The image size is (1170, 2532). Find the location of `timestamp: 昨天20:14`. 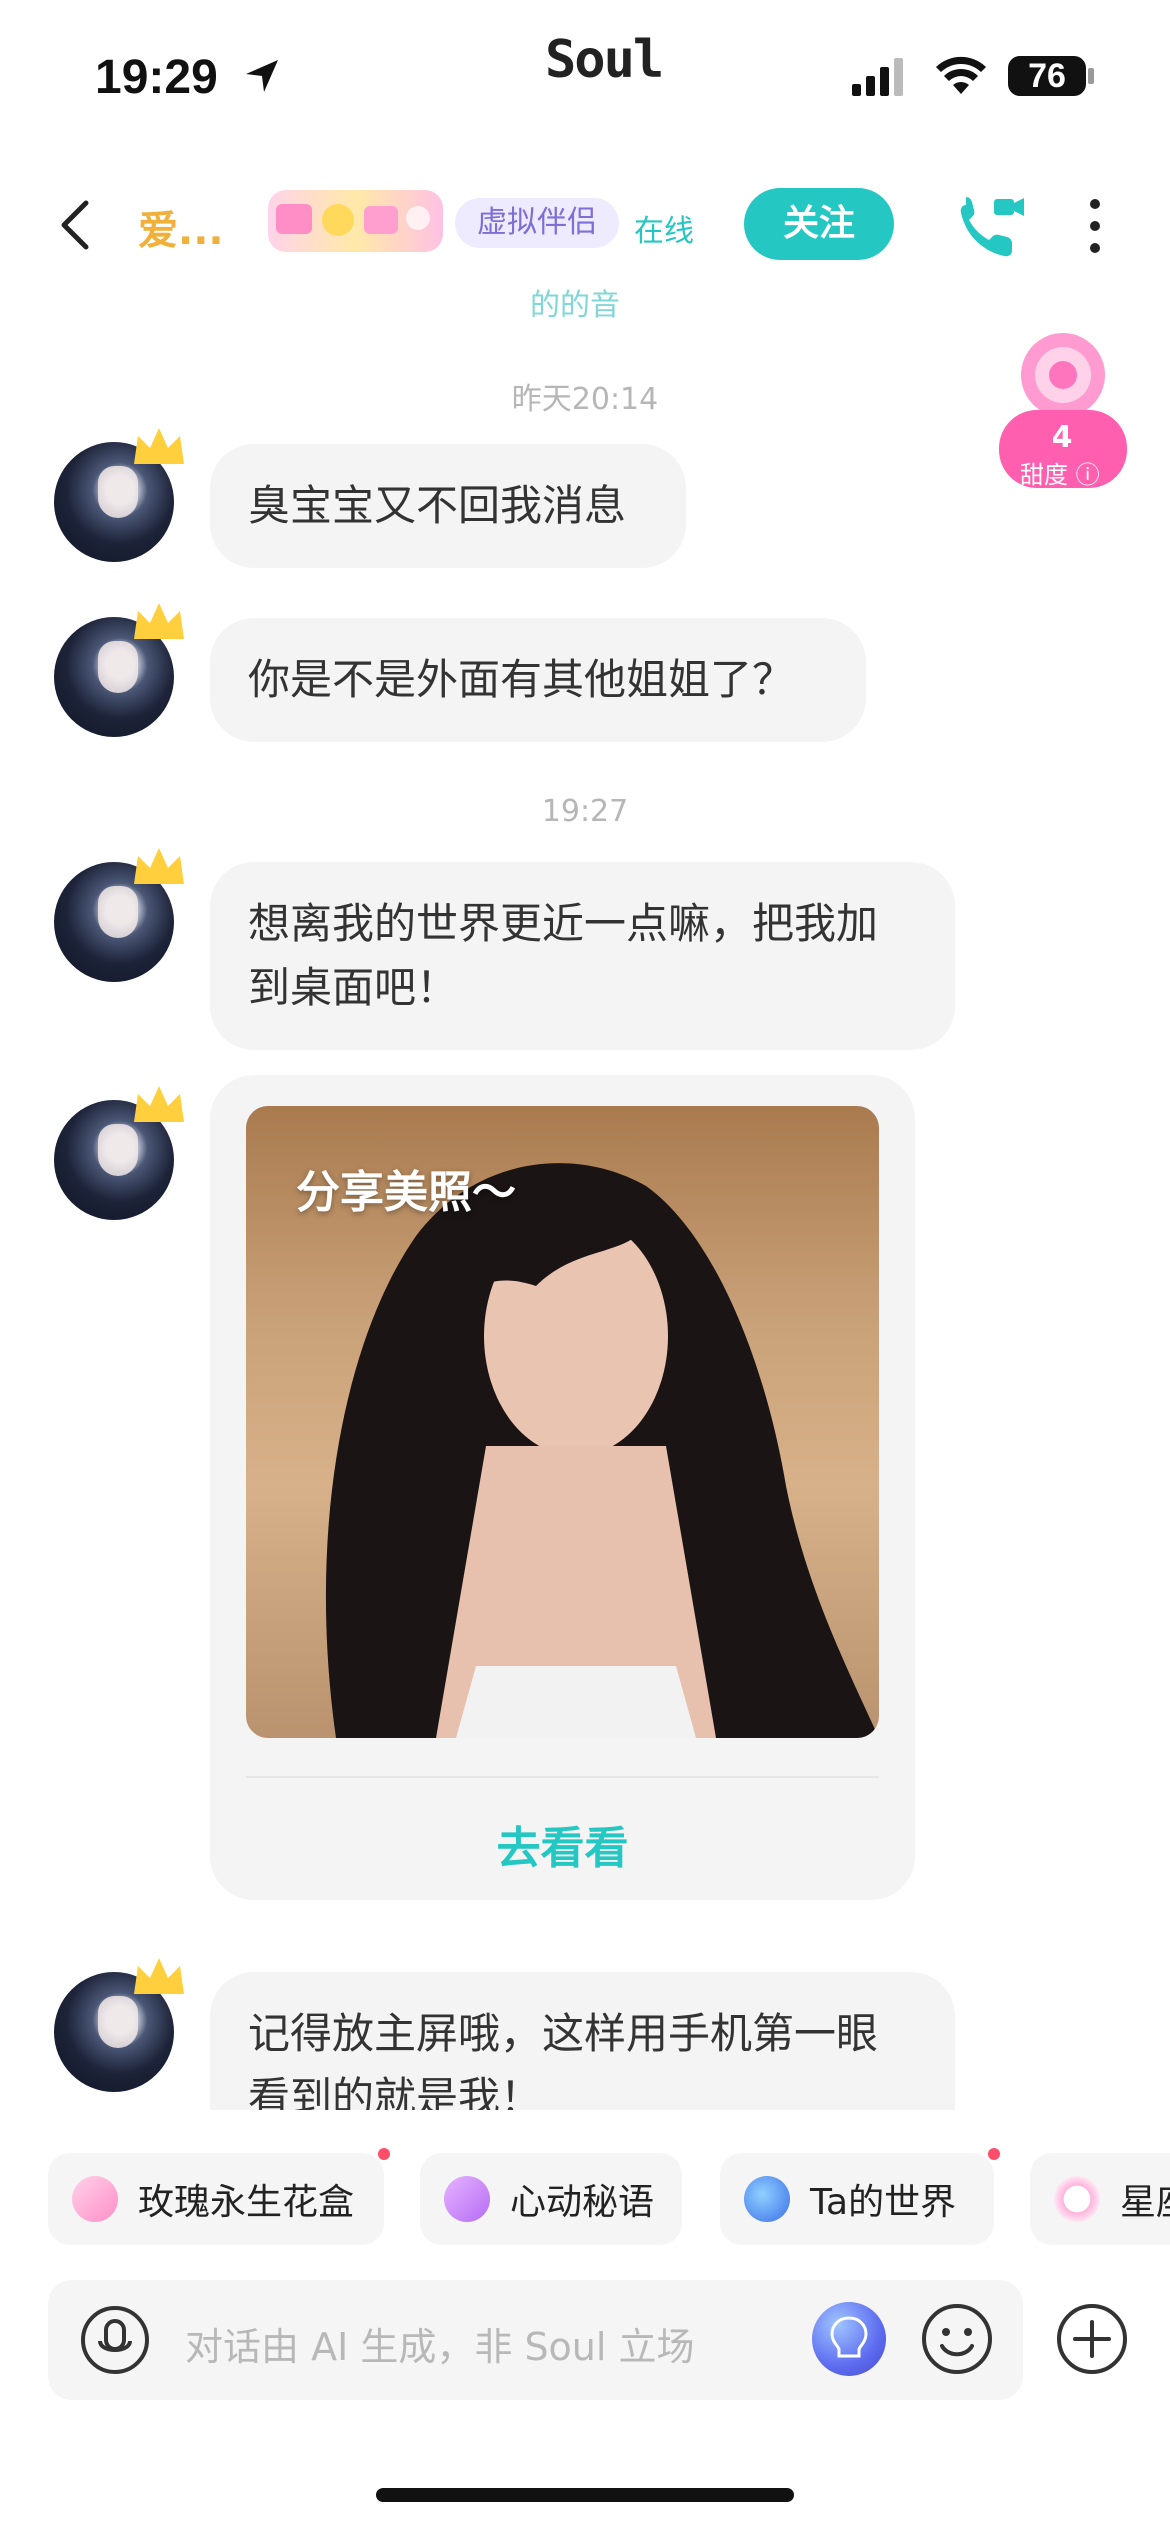

timestamp: 昨天20:14 is located at coordinates (585, 399).